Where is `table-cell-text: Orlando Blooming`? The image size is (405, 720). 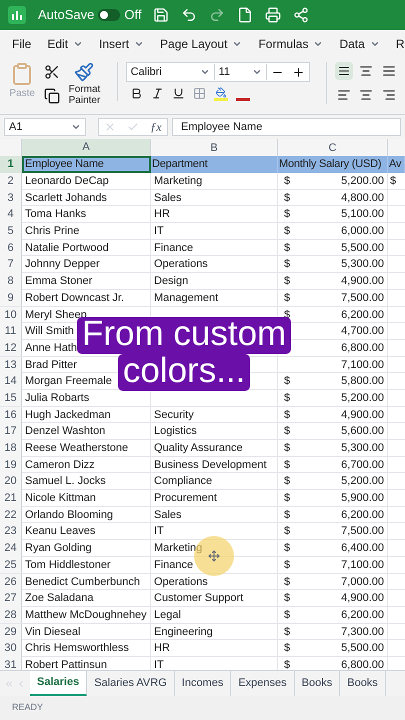 table-cell-text: Orlando Blooming is located at coordinates (69, 515).